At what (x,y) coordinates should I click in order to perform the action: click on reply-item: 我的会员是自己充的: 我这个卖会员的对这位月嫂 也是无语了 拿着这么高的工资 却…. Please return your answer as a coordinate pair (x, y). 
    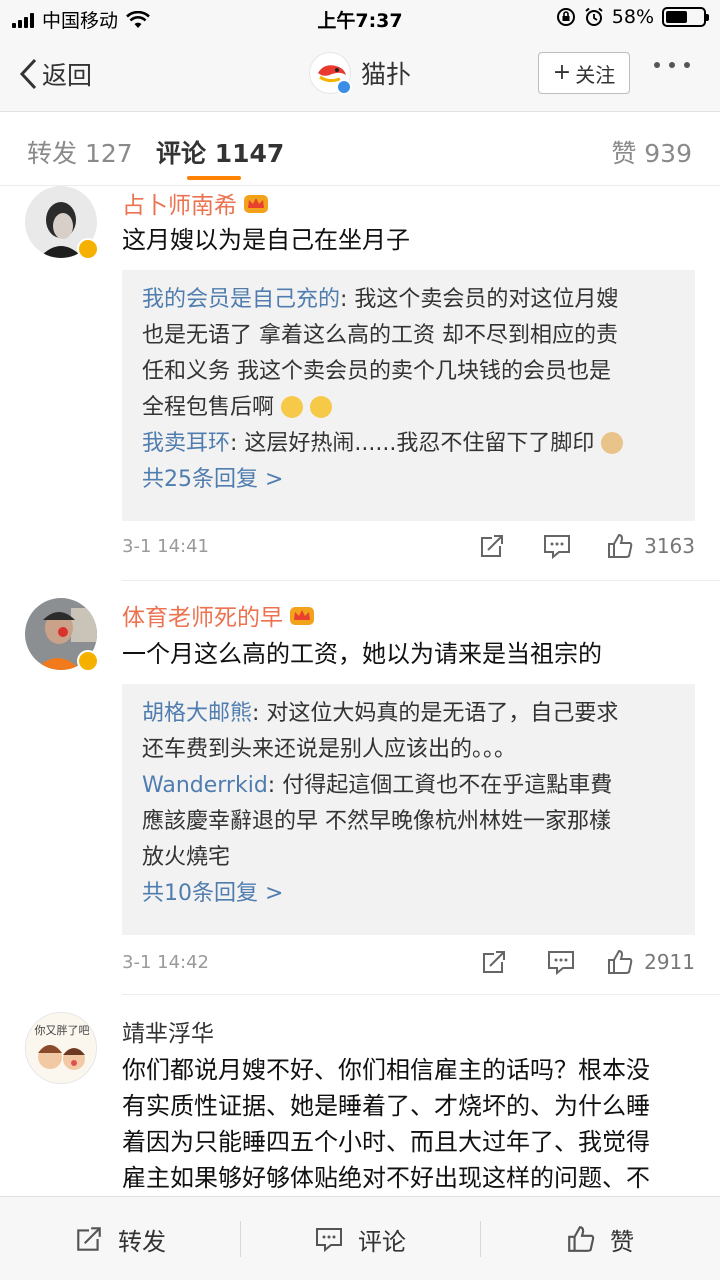
    Looking at the image, I should click on (380, 353).